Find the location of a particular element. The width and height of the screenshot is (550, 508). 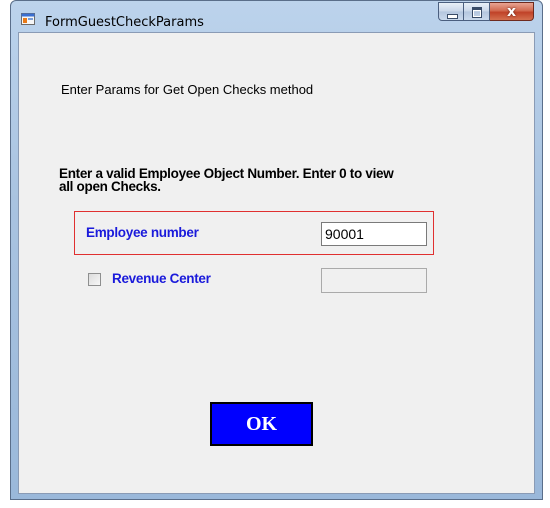

maximize-icon is located at coordinates (477, 12).